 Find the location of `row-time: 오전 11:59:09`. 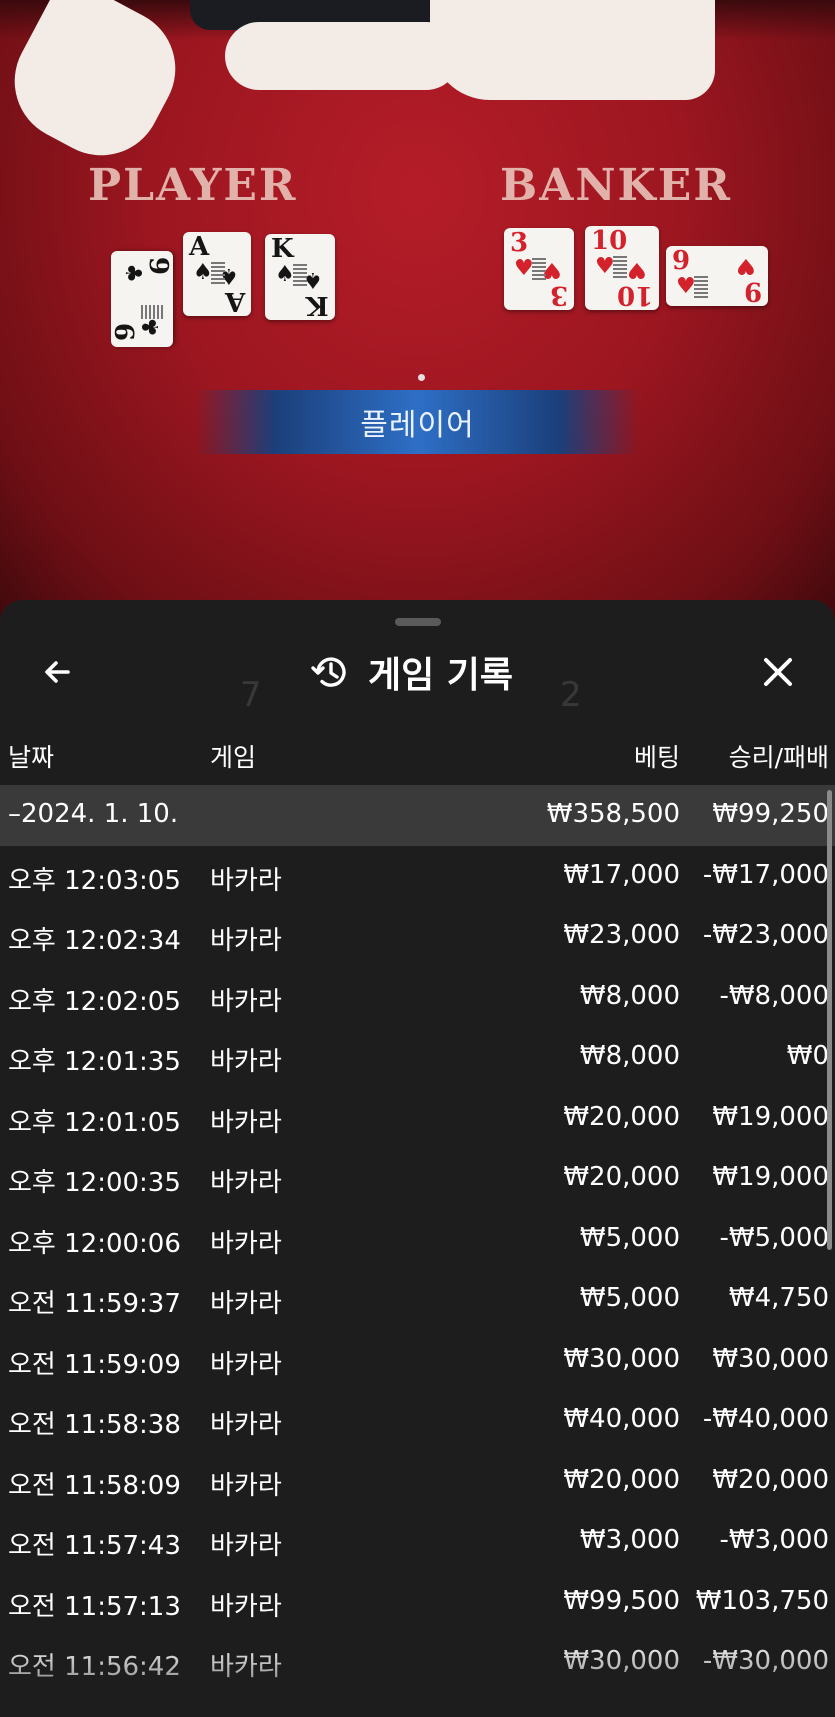

row-time: 오전 11:59:09 is located at coordinates (94, 1364).